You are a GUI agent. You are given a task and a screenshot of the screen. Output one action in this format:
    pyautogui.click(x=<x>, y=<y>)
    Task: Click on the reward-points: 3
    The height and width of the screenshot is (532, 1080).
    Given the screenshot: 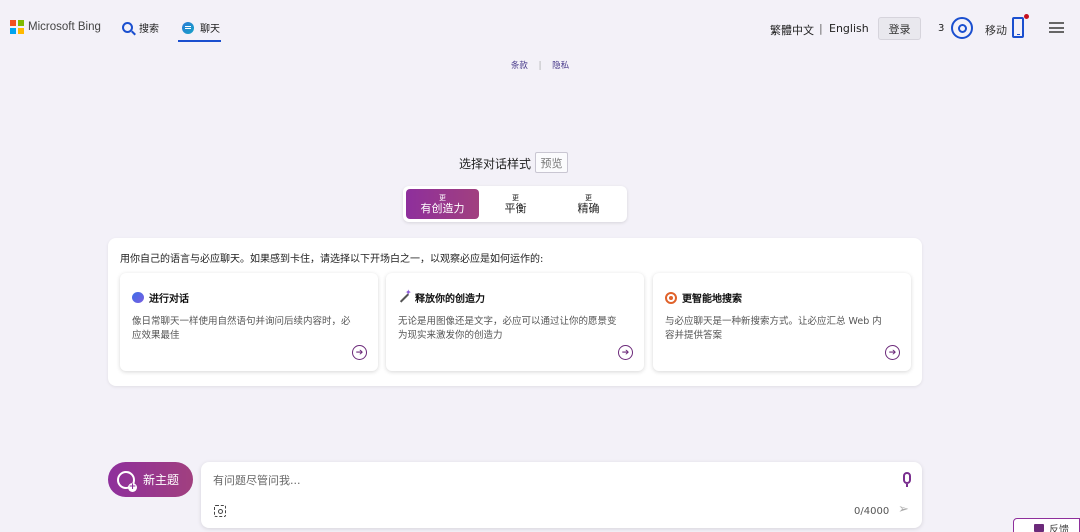 What is the action you would take?
    pyautogui.click(x=941, y=28)
    